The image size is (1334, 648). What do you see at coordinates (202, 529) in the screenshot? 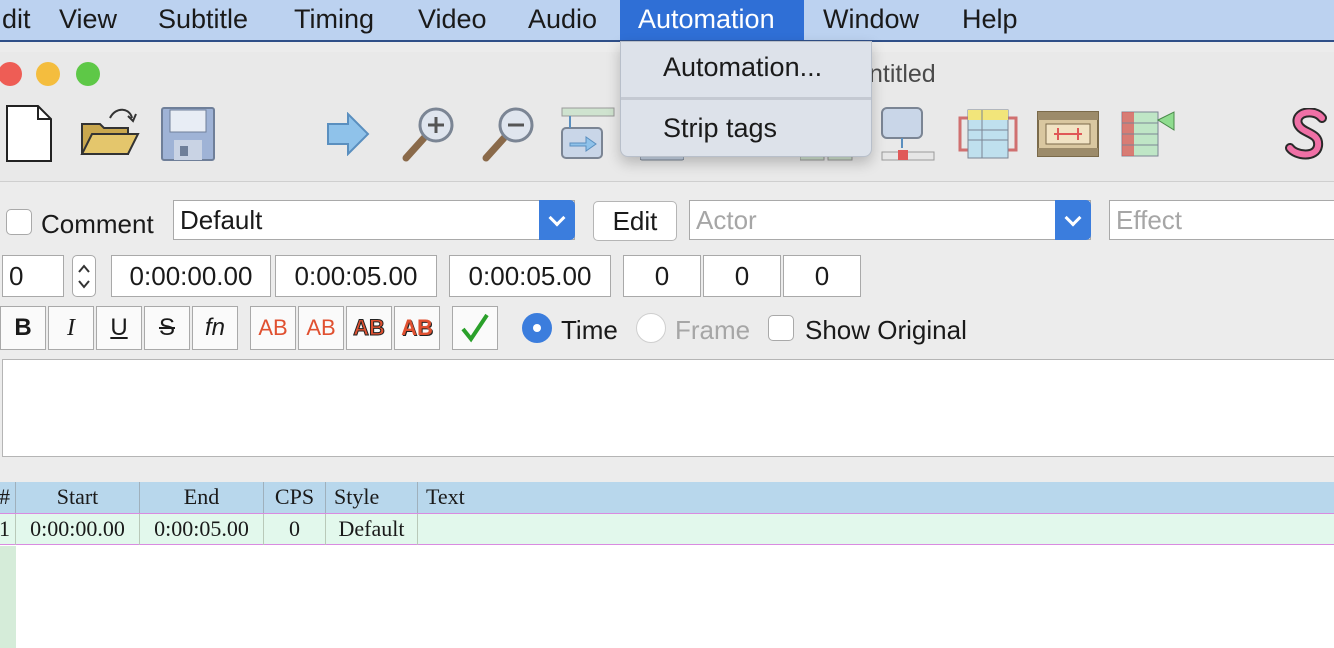
I see `row-end: 0:00:05.00` at bounding box center [202, 529].